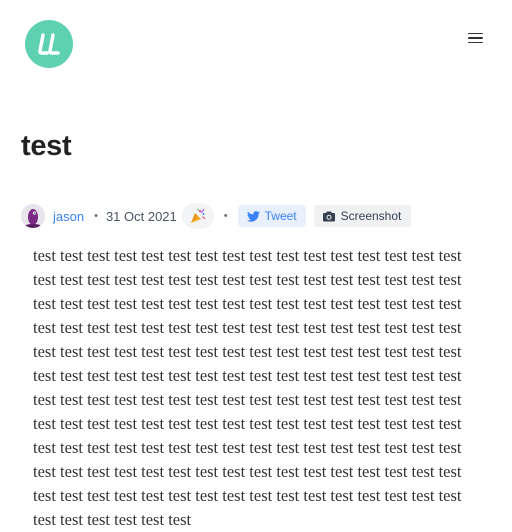 The image size is (512, 532). I want to click on camera-icon, so click(328, 216).